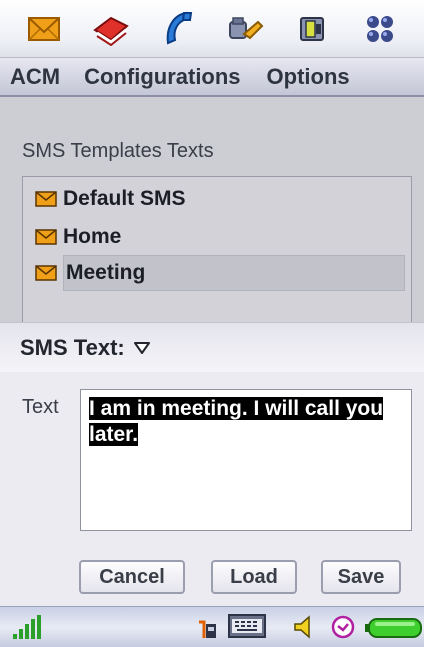 The height and width of the screenshot is (647, 424). Describe the element at coordinates (92, 236) in the screenshot. I see `list-item-label: Home` at that location.